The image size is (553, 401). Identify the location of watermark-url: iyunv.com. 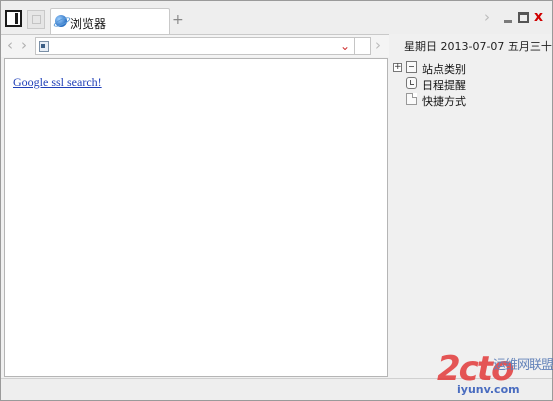
(488, 389).